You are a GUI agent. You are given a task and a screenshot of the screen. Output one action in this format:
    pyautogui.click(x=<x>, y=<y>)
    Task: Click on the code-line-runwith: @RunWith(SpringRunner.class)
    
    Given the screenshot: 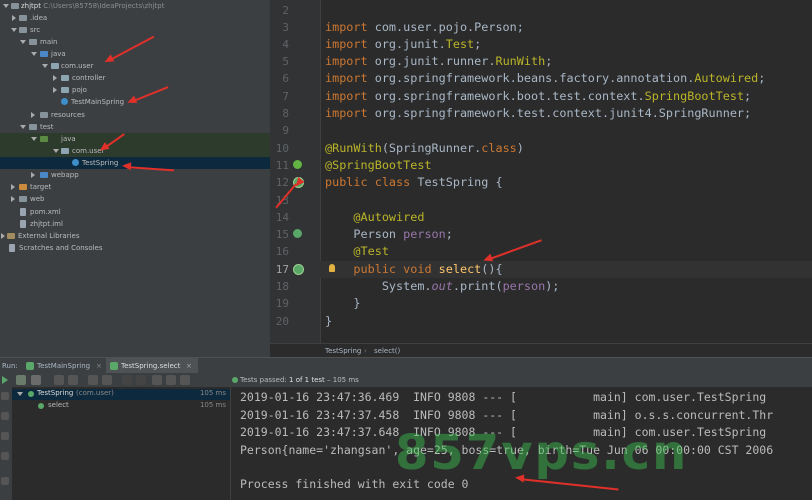 What is the action you would take?
    pyautogui.click(x=424, y=148)
    